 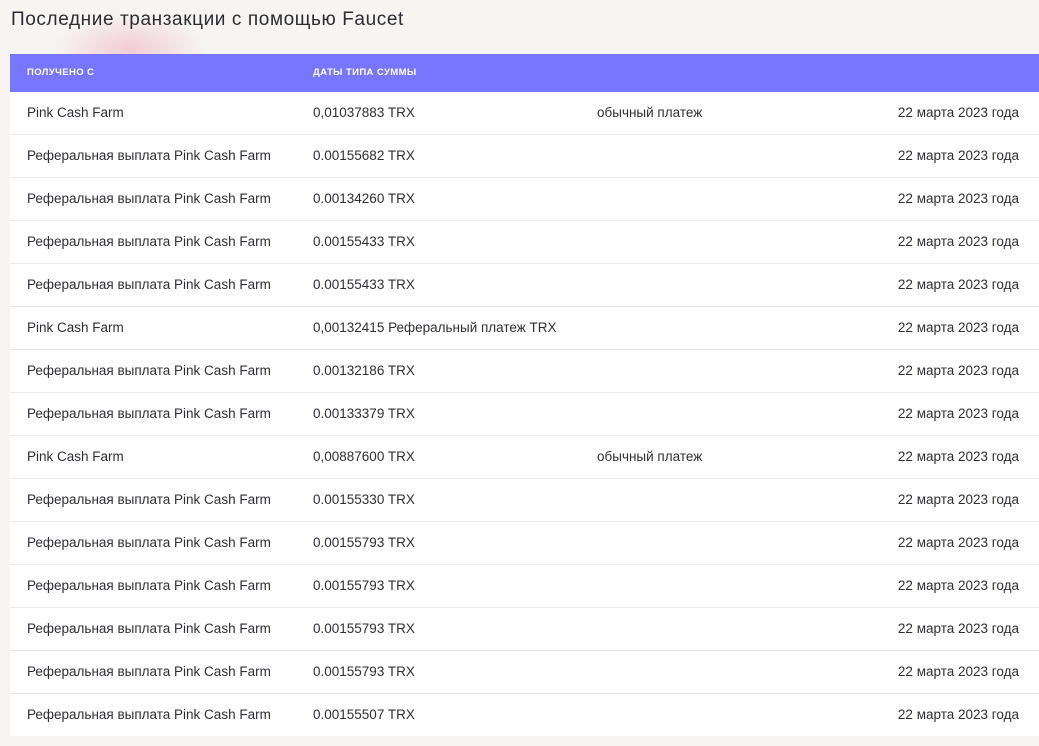 I want to click on page-title: Последние транзакции с помощью Faucet, so click(x=207, y=19).